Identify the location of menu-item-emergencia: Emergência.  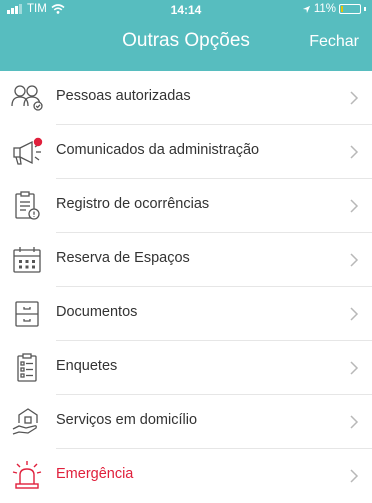
(186, 476).